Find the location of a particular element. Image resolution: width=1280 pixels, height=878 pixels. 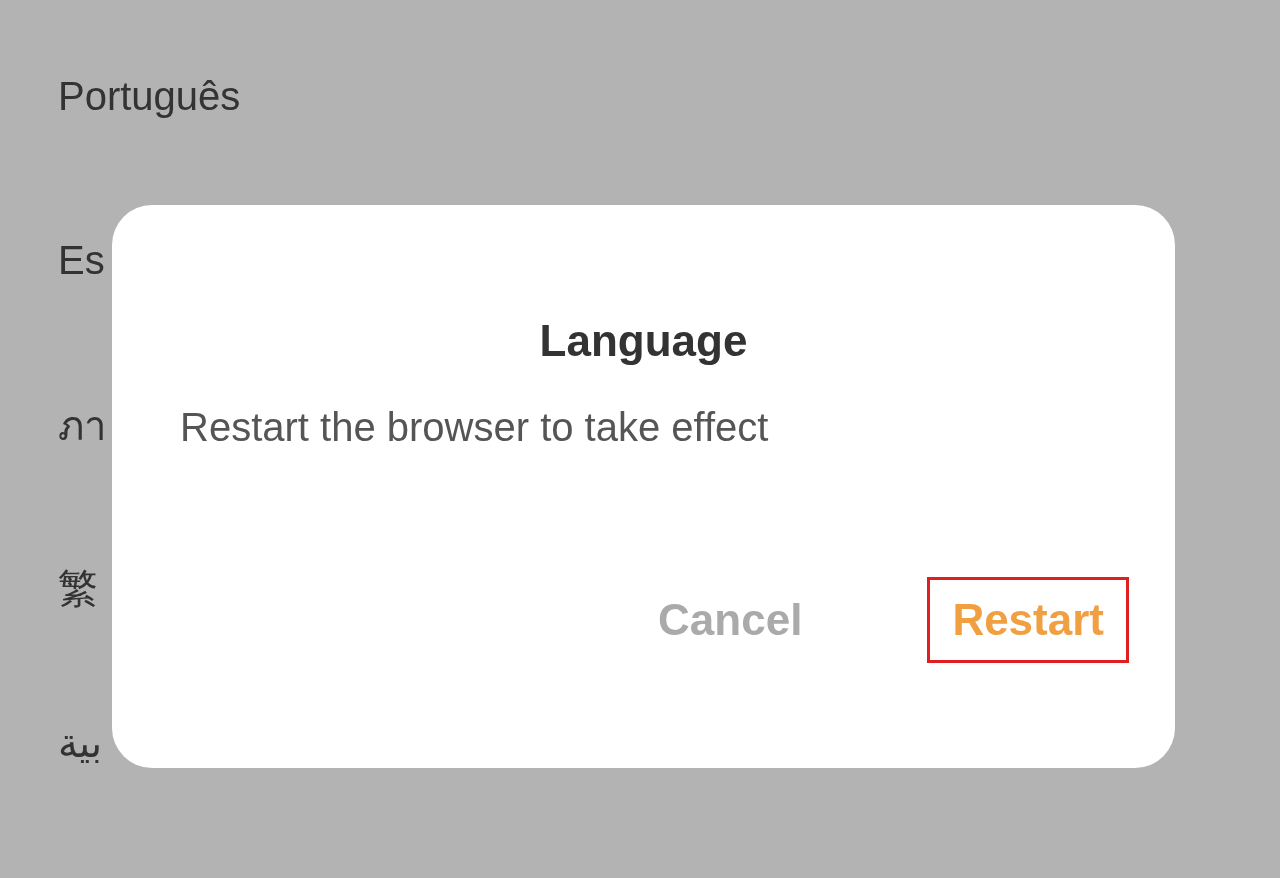

dialog-title: Language is located at coordinates (643, 341).